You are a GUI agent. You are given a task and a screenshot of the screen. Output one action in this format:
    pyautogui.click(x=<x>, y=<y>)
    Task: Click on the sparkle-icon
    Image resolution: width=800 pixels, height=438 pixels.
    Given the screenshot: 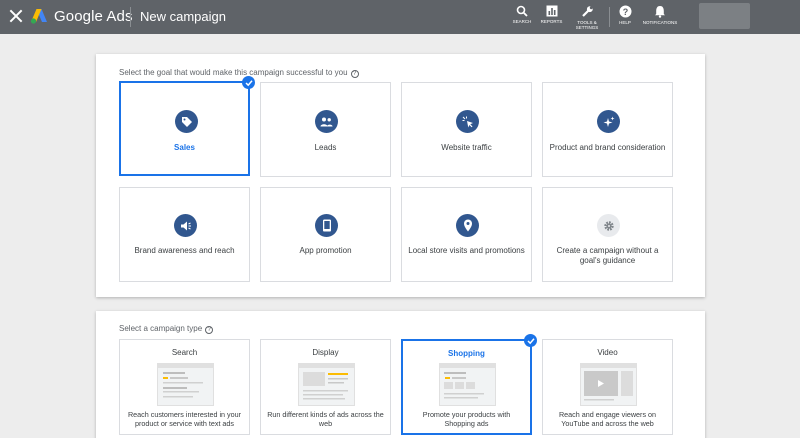 What is the action you would take?
    pyautogui.click(x=608, y=121)
    